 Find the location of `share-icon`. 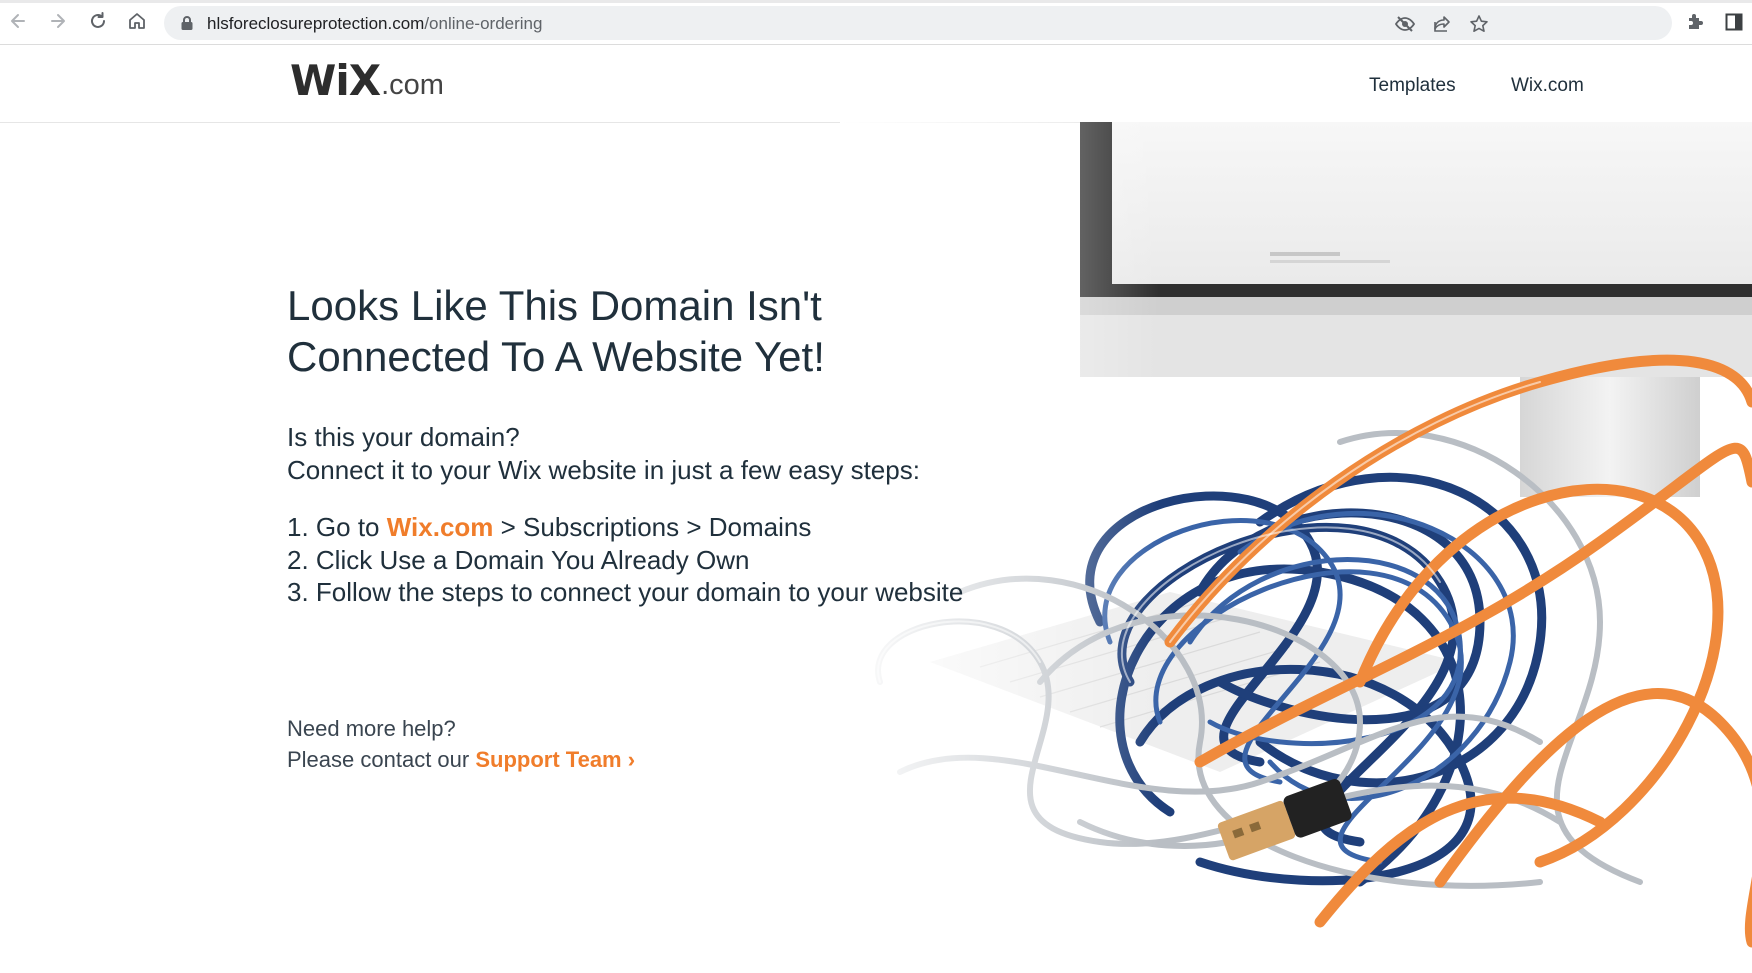

share-icon is located at coordinates (1442, 24).